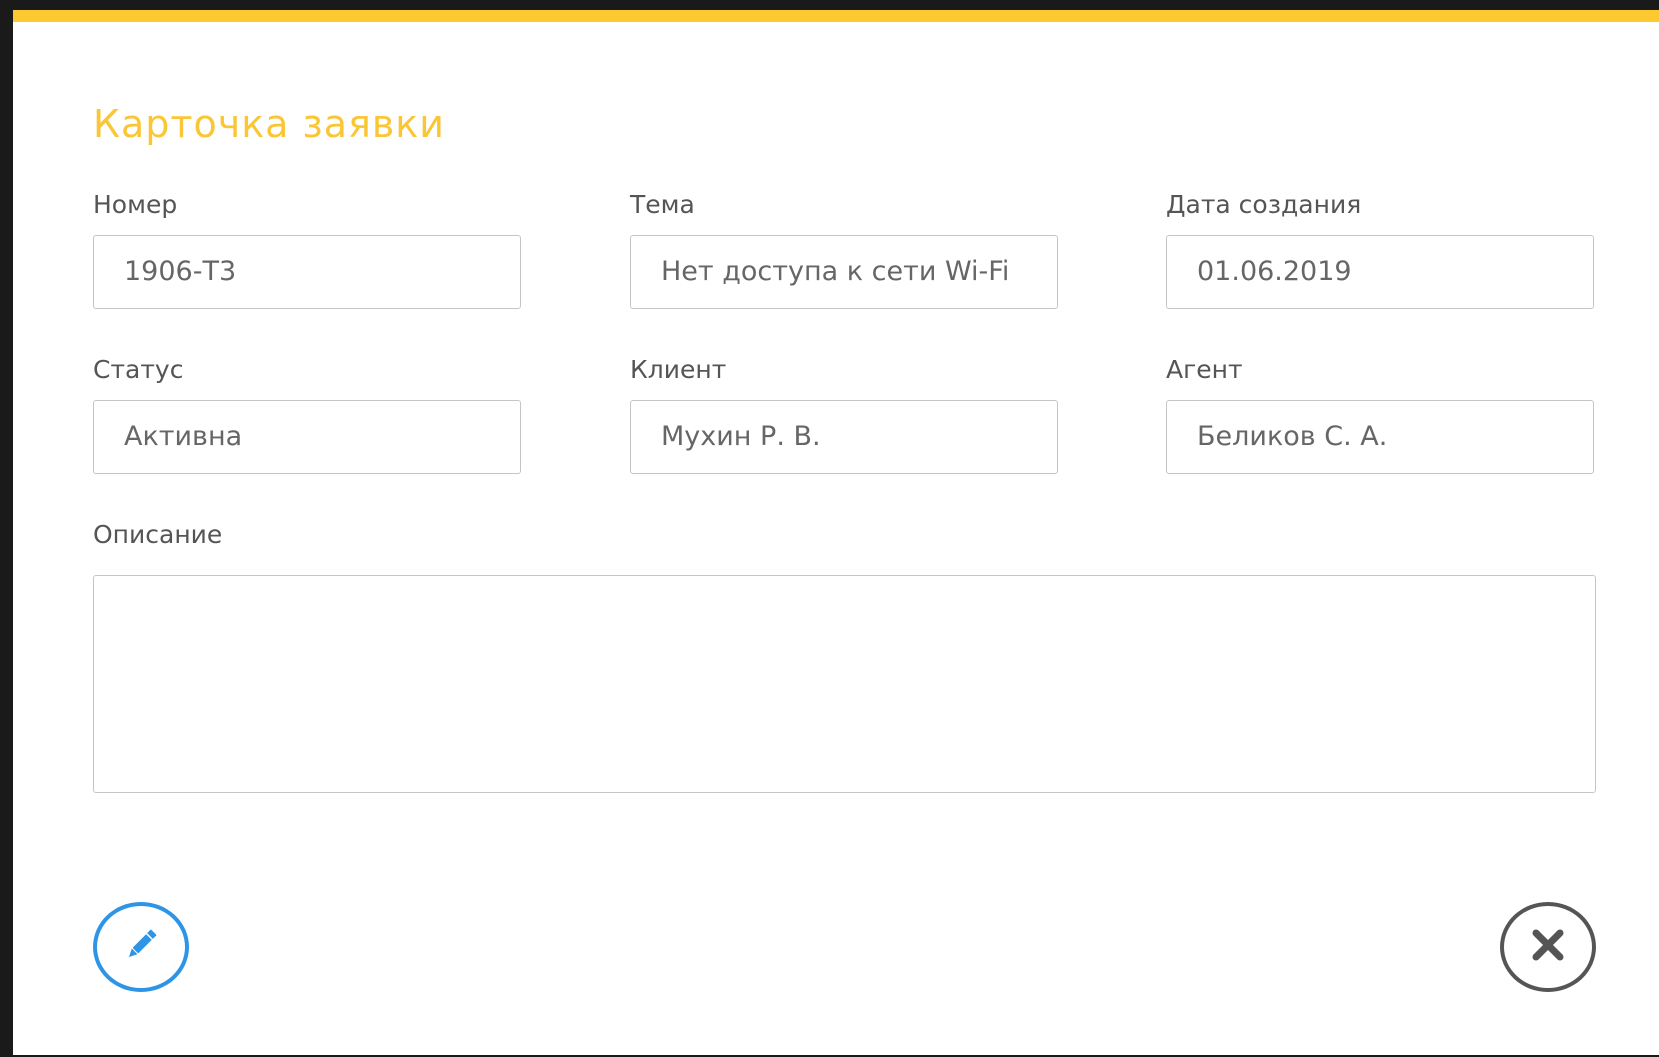 The width and height of the screenshot is (1659, 1057). What do you see at coordinates (662, 204) in the screenshot?
I see `subject-label: Тема` at bounding box center [662, 204].